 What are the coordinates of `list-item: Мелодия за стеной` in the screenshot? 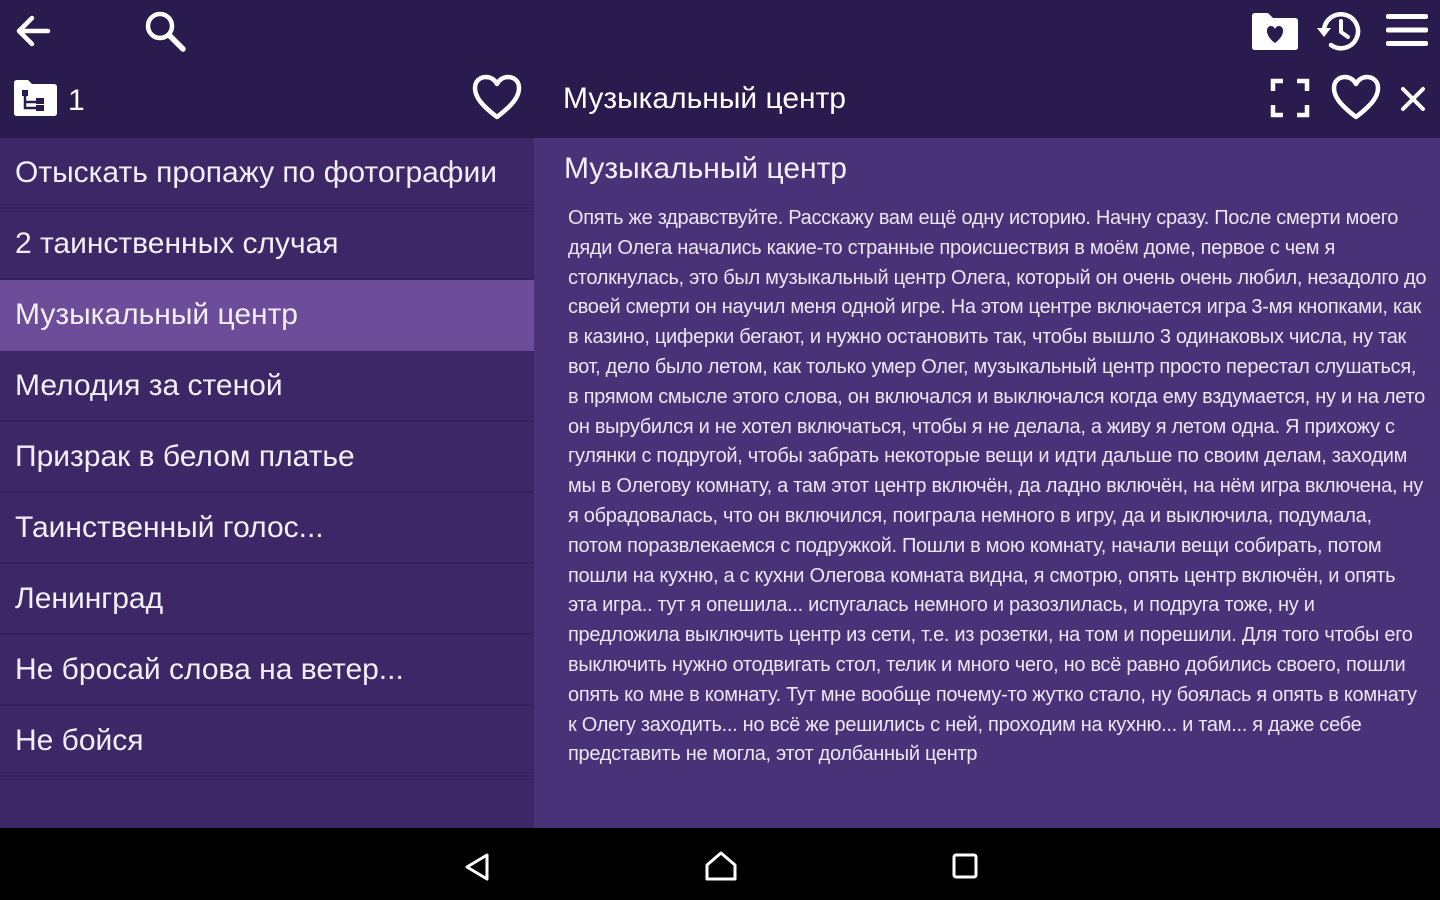 It's located at (267, 386).